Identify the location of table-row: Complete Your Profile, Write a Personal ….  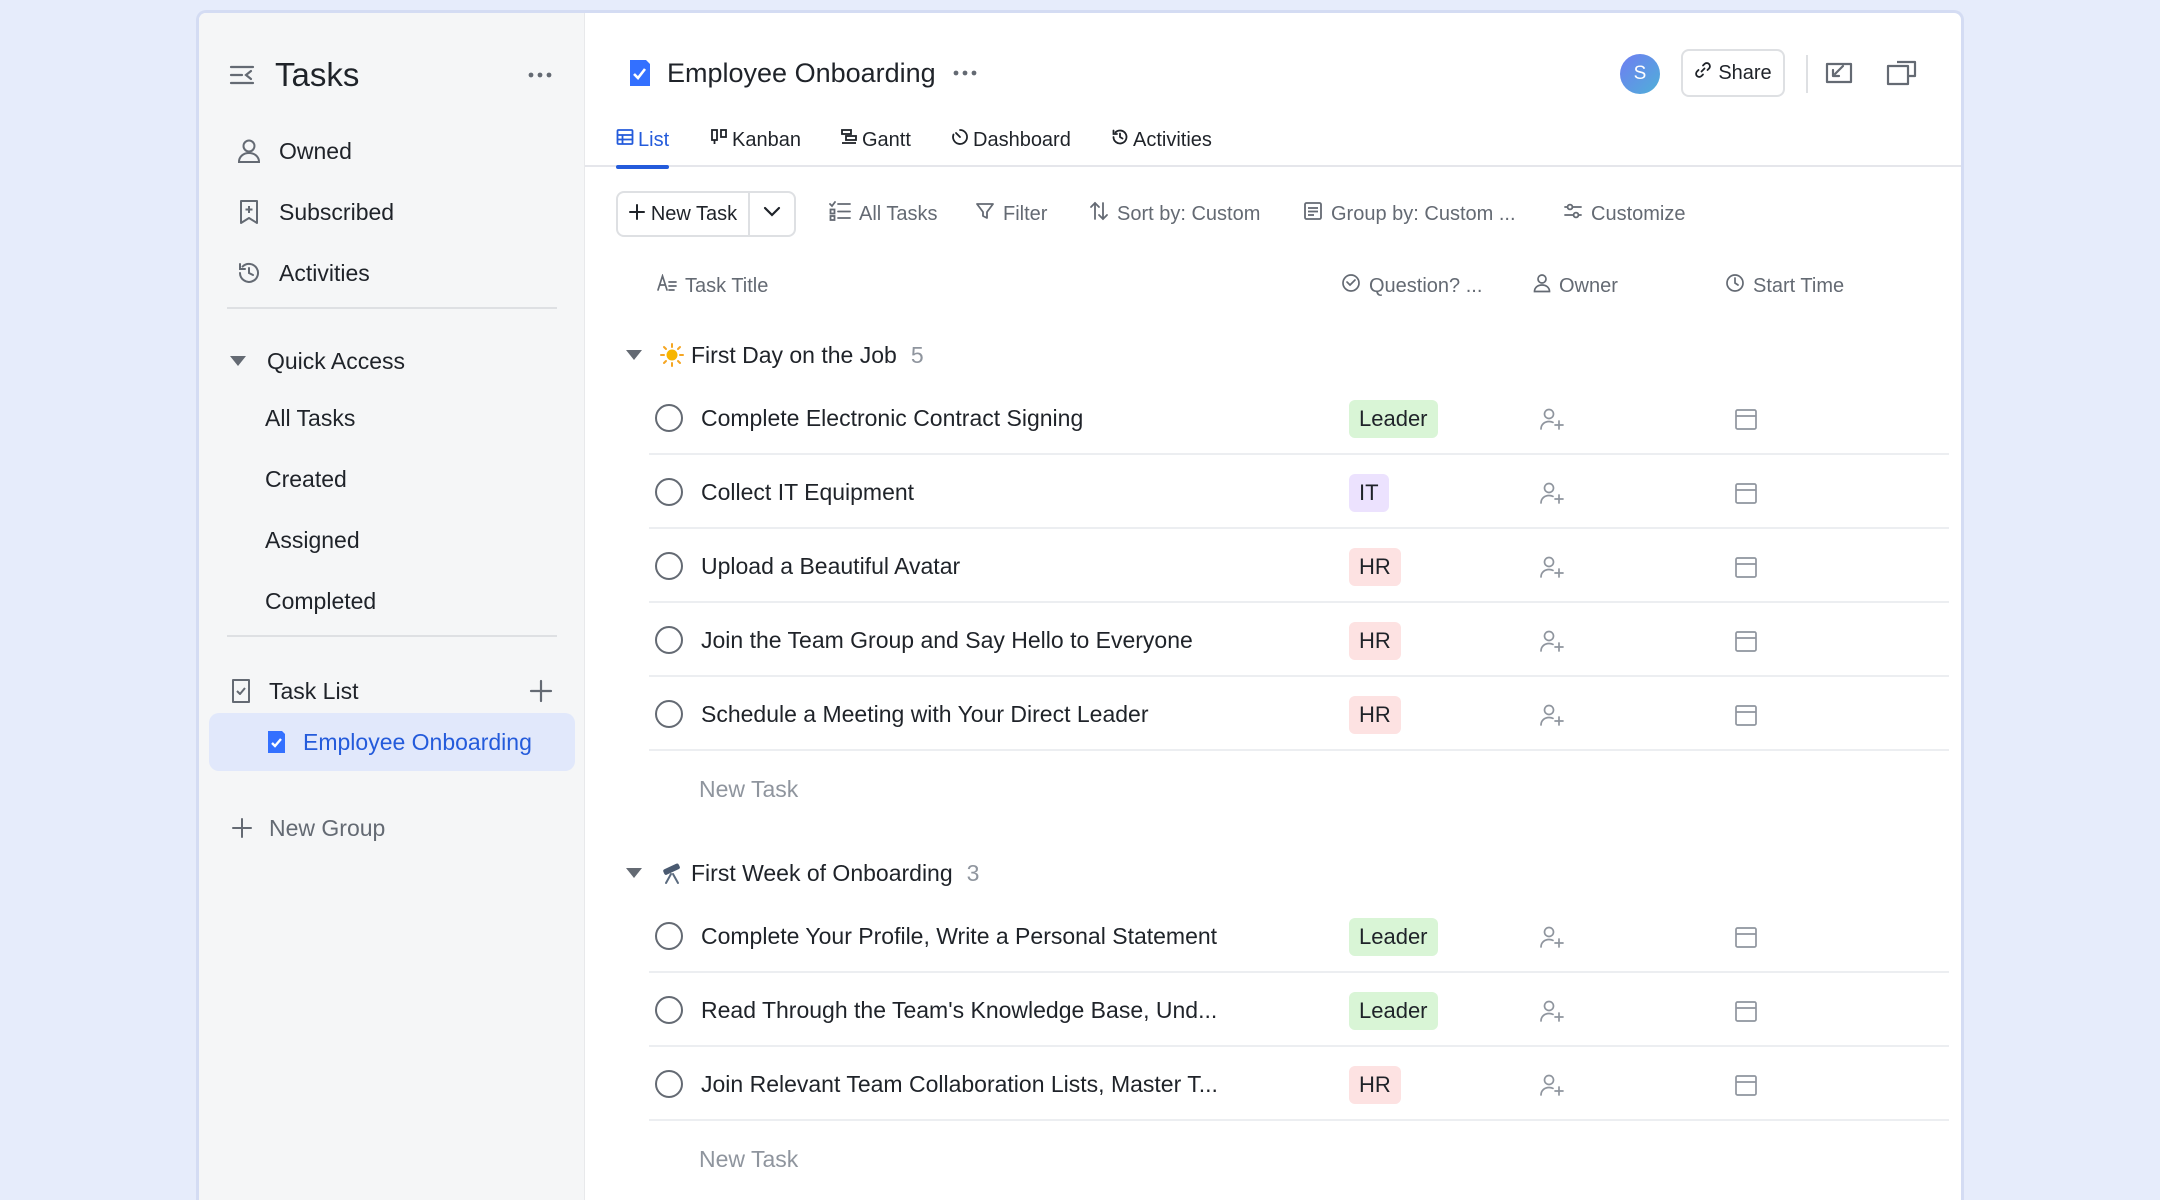
(1299, 936).